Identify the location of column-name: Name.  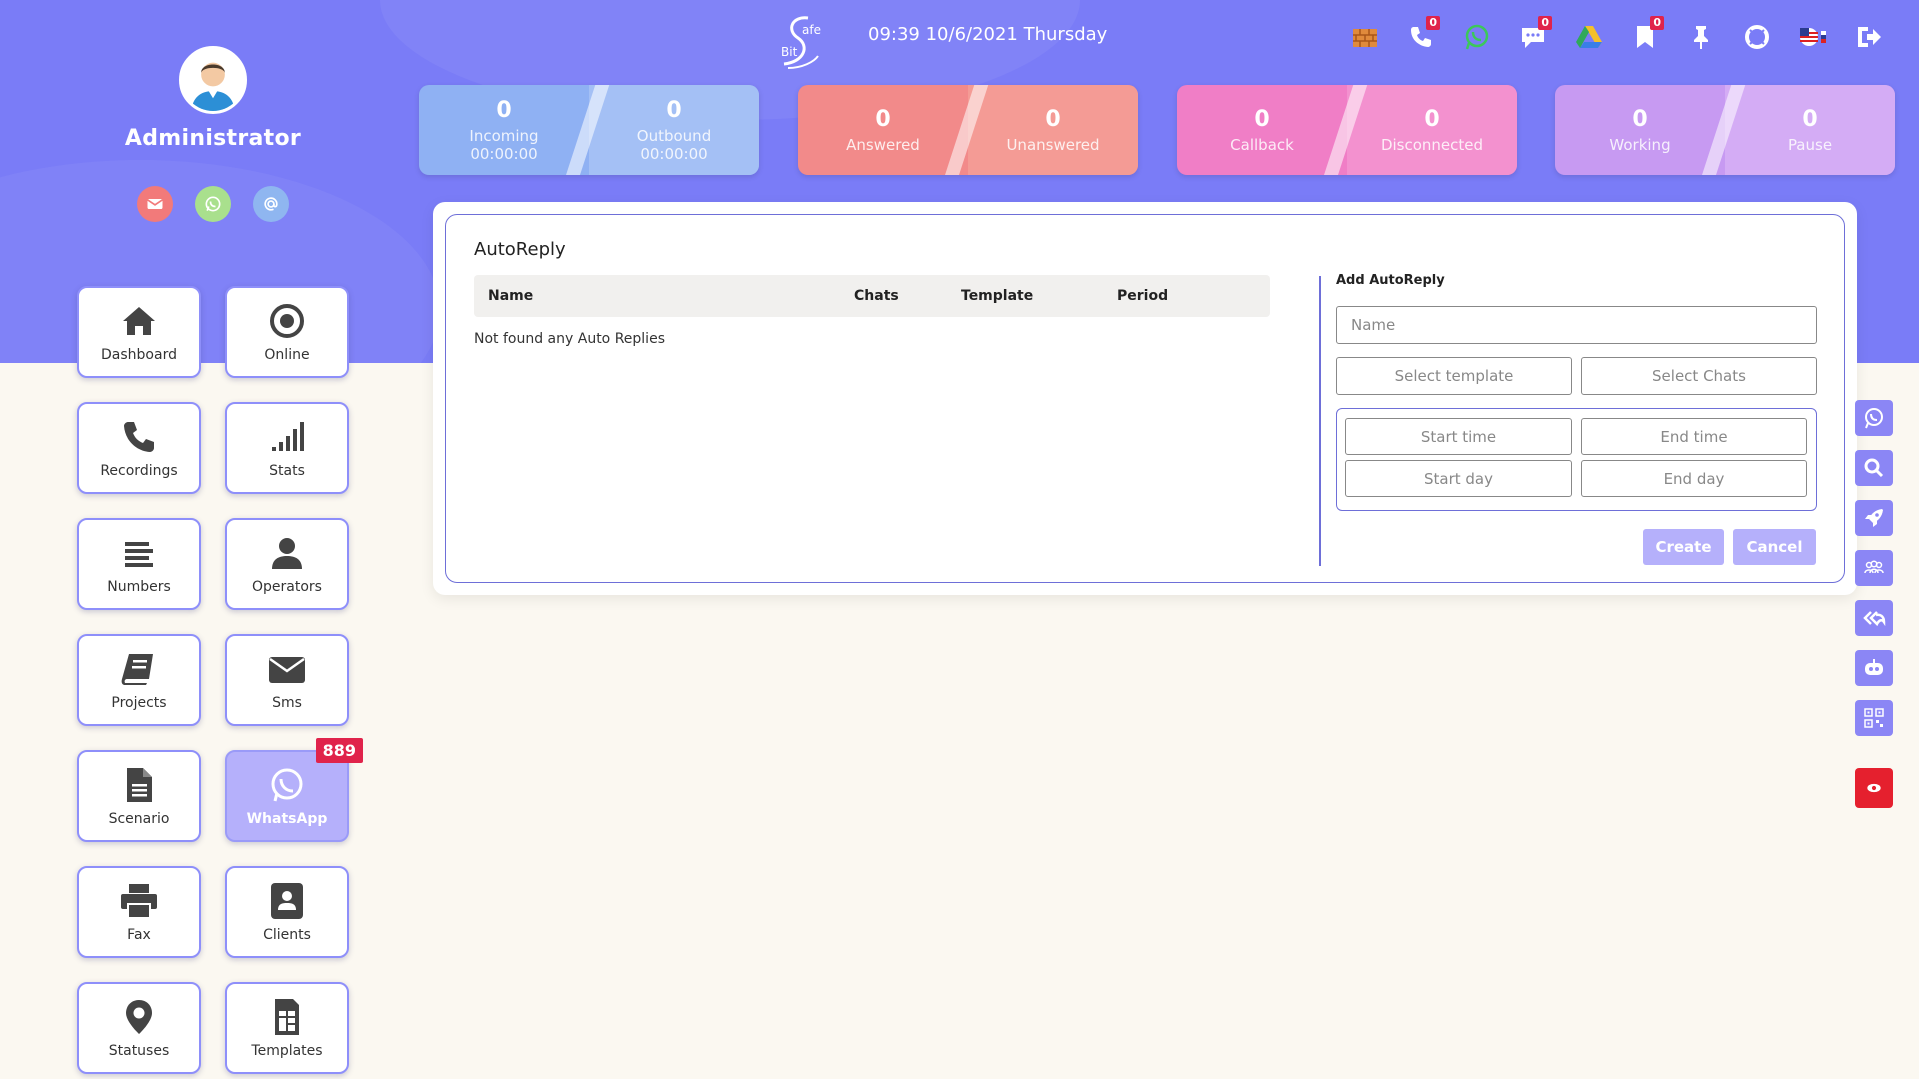
(510, 296).